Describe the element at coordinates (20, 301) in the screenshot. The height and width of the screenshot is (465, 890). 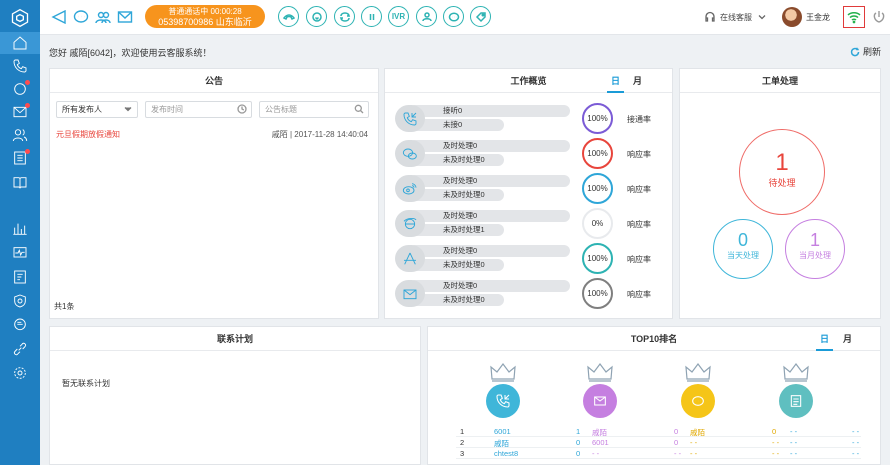
I see `shield-icon` at that location.